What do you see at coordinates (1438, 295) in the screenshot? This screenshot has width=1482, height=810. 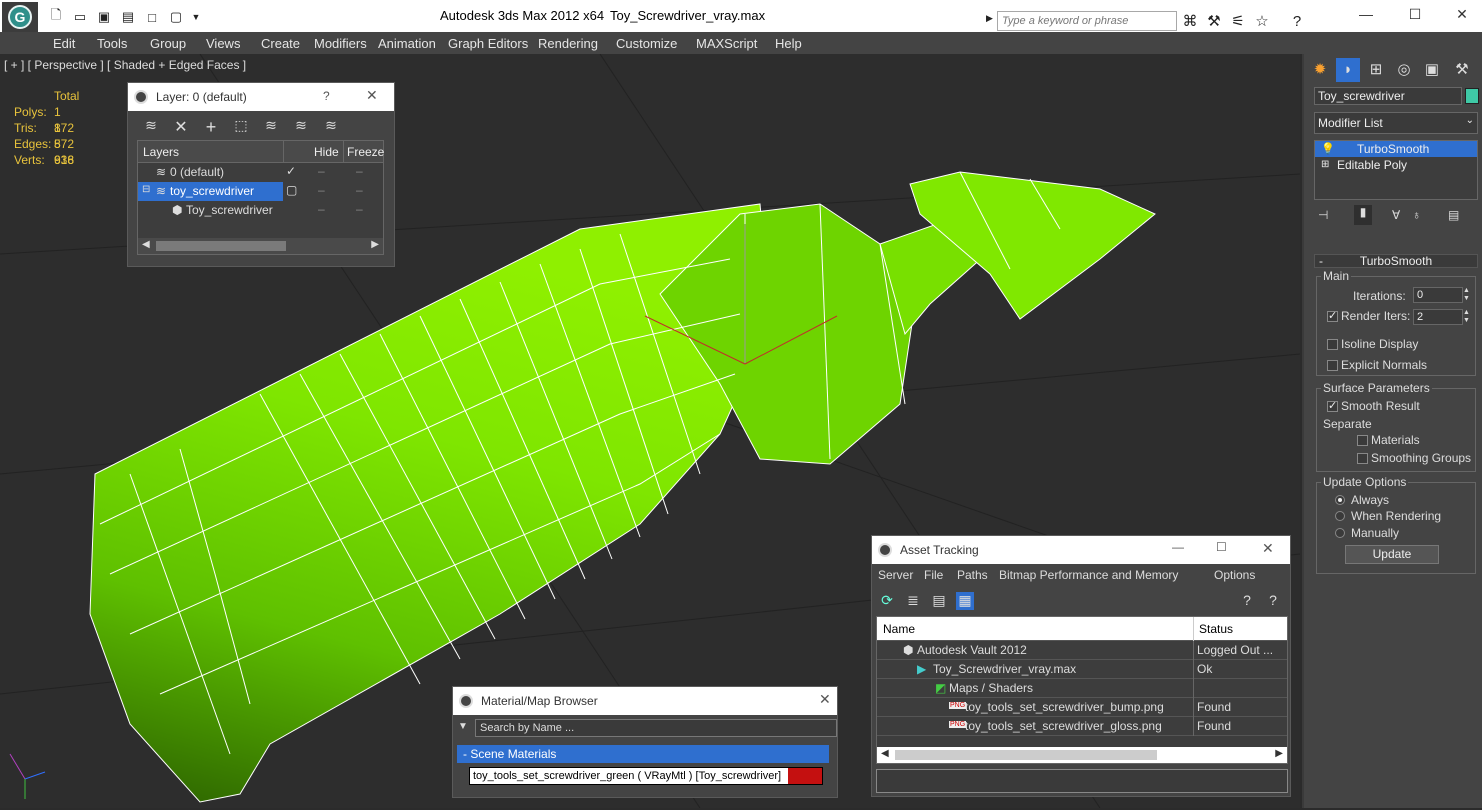 I see `iterations-spinner: 0` at bounding box center [1438, 295].